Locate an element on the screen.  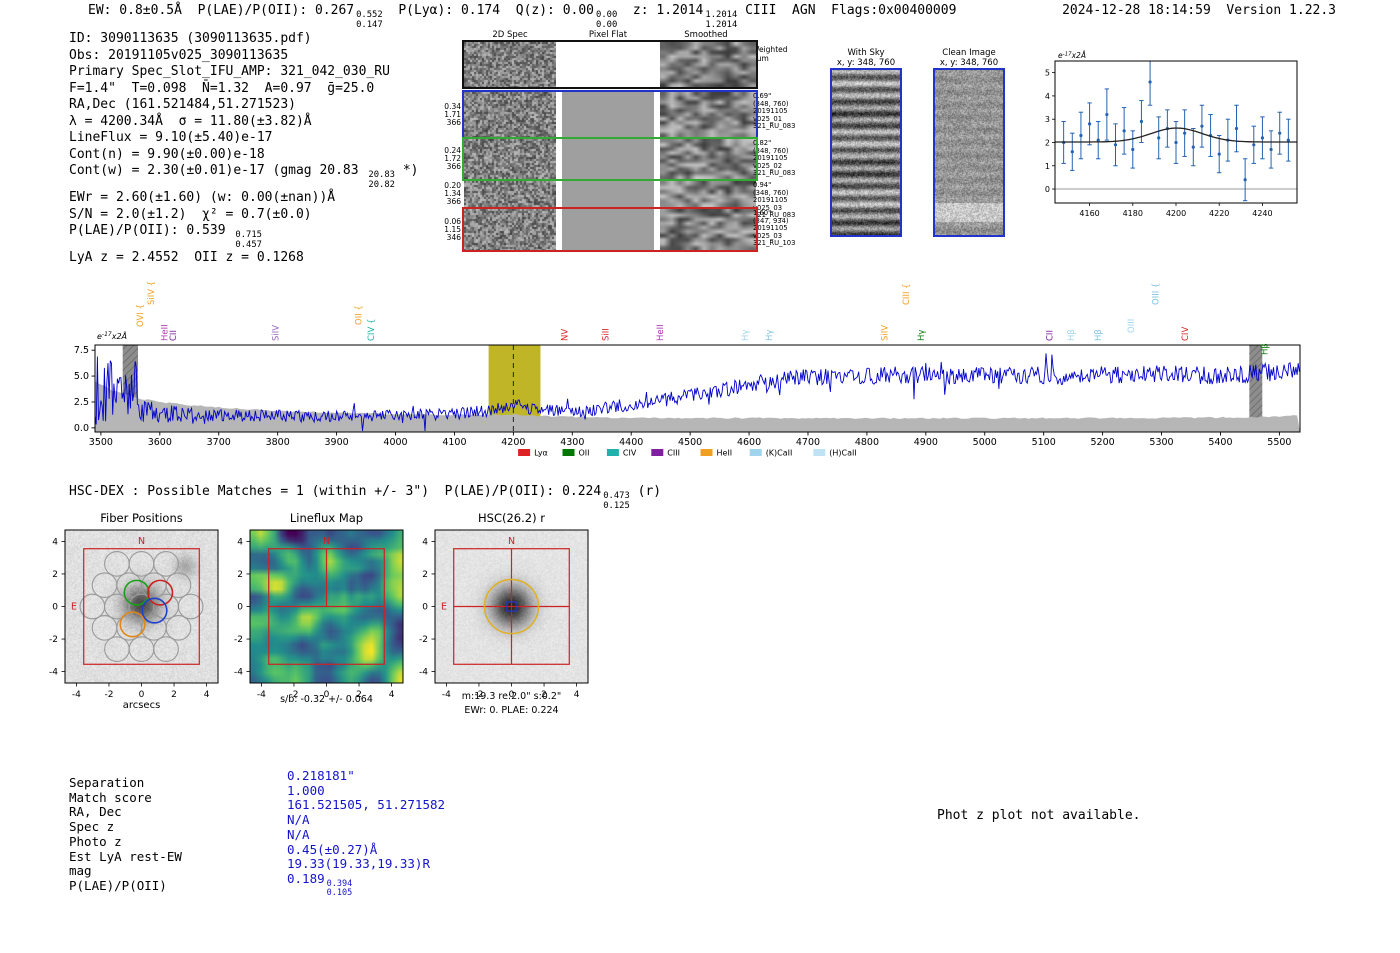
clean-image is located at coordinates (969, 152).